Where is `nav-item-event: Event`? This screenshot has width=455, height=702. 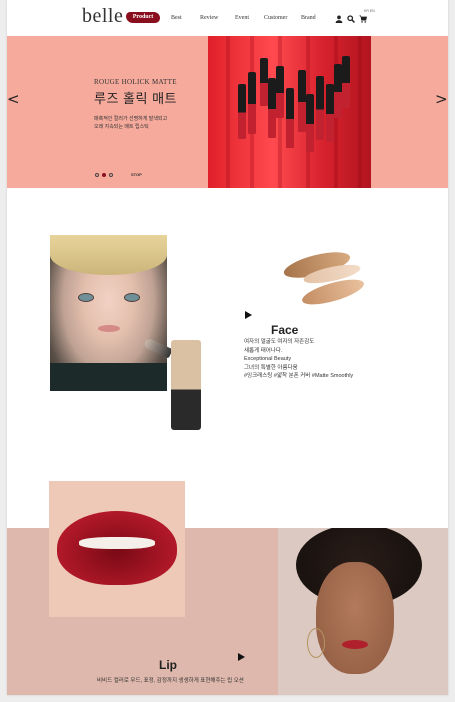
nav-item-event: Event is located at coordinates (242, 18).